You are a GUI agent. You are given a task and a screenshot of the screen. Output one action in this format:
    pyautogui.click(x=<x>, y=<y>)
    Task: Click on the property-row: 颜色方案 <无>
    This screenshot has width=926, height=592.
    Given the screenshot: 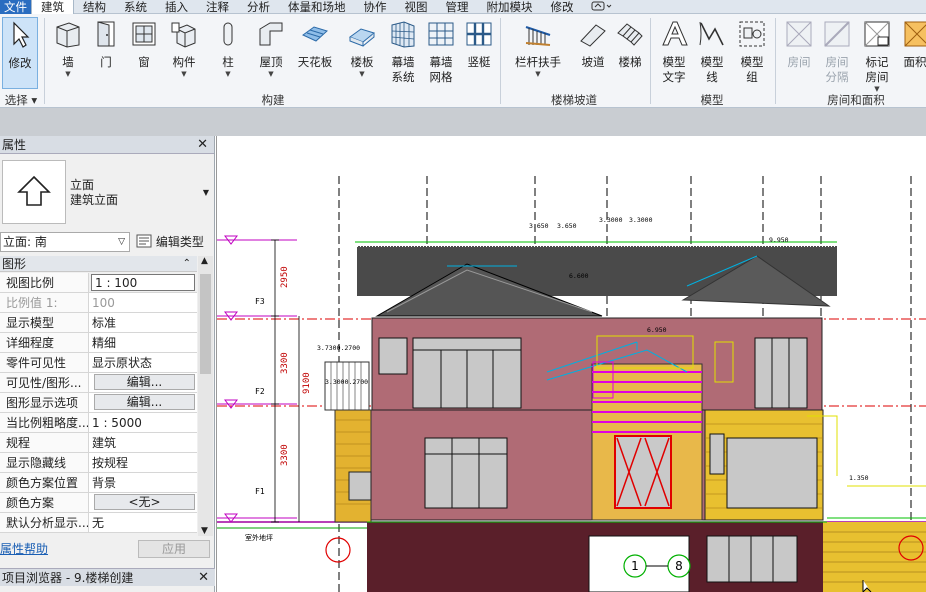 What is the action you would take?
    pyautogui.click(x=98, y=503)
    